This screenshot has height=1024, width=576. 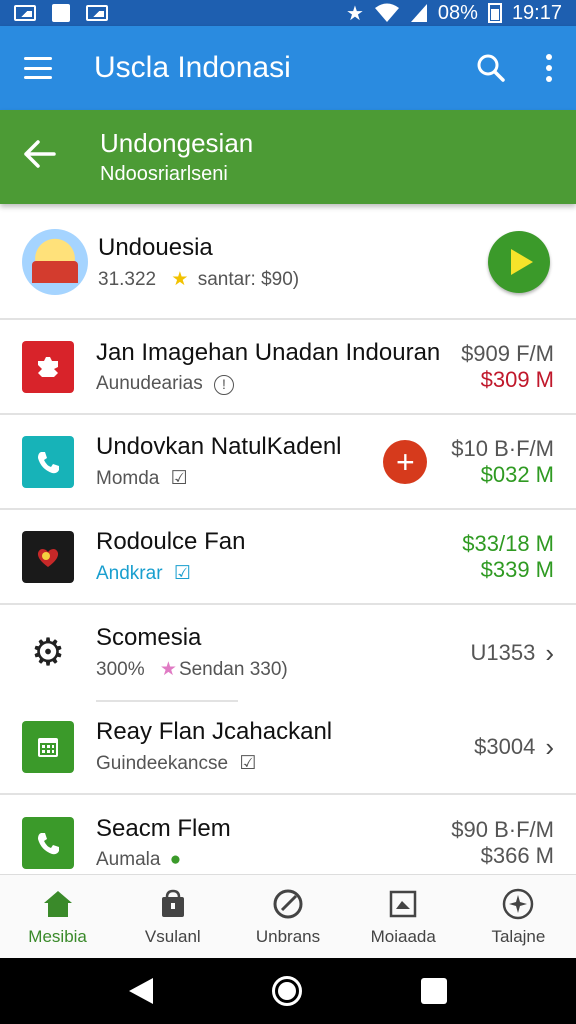 I want to click on play-button, so click(x=519, y=262).